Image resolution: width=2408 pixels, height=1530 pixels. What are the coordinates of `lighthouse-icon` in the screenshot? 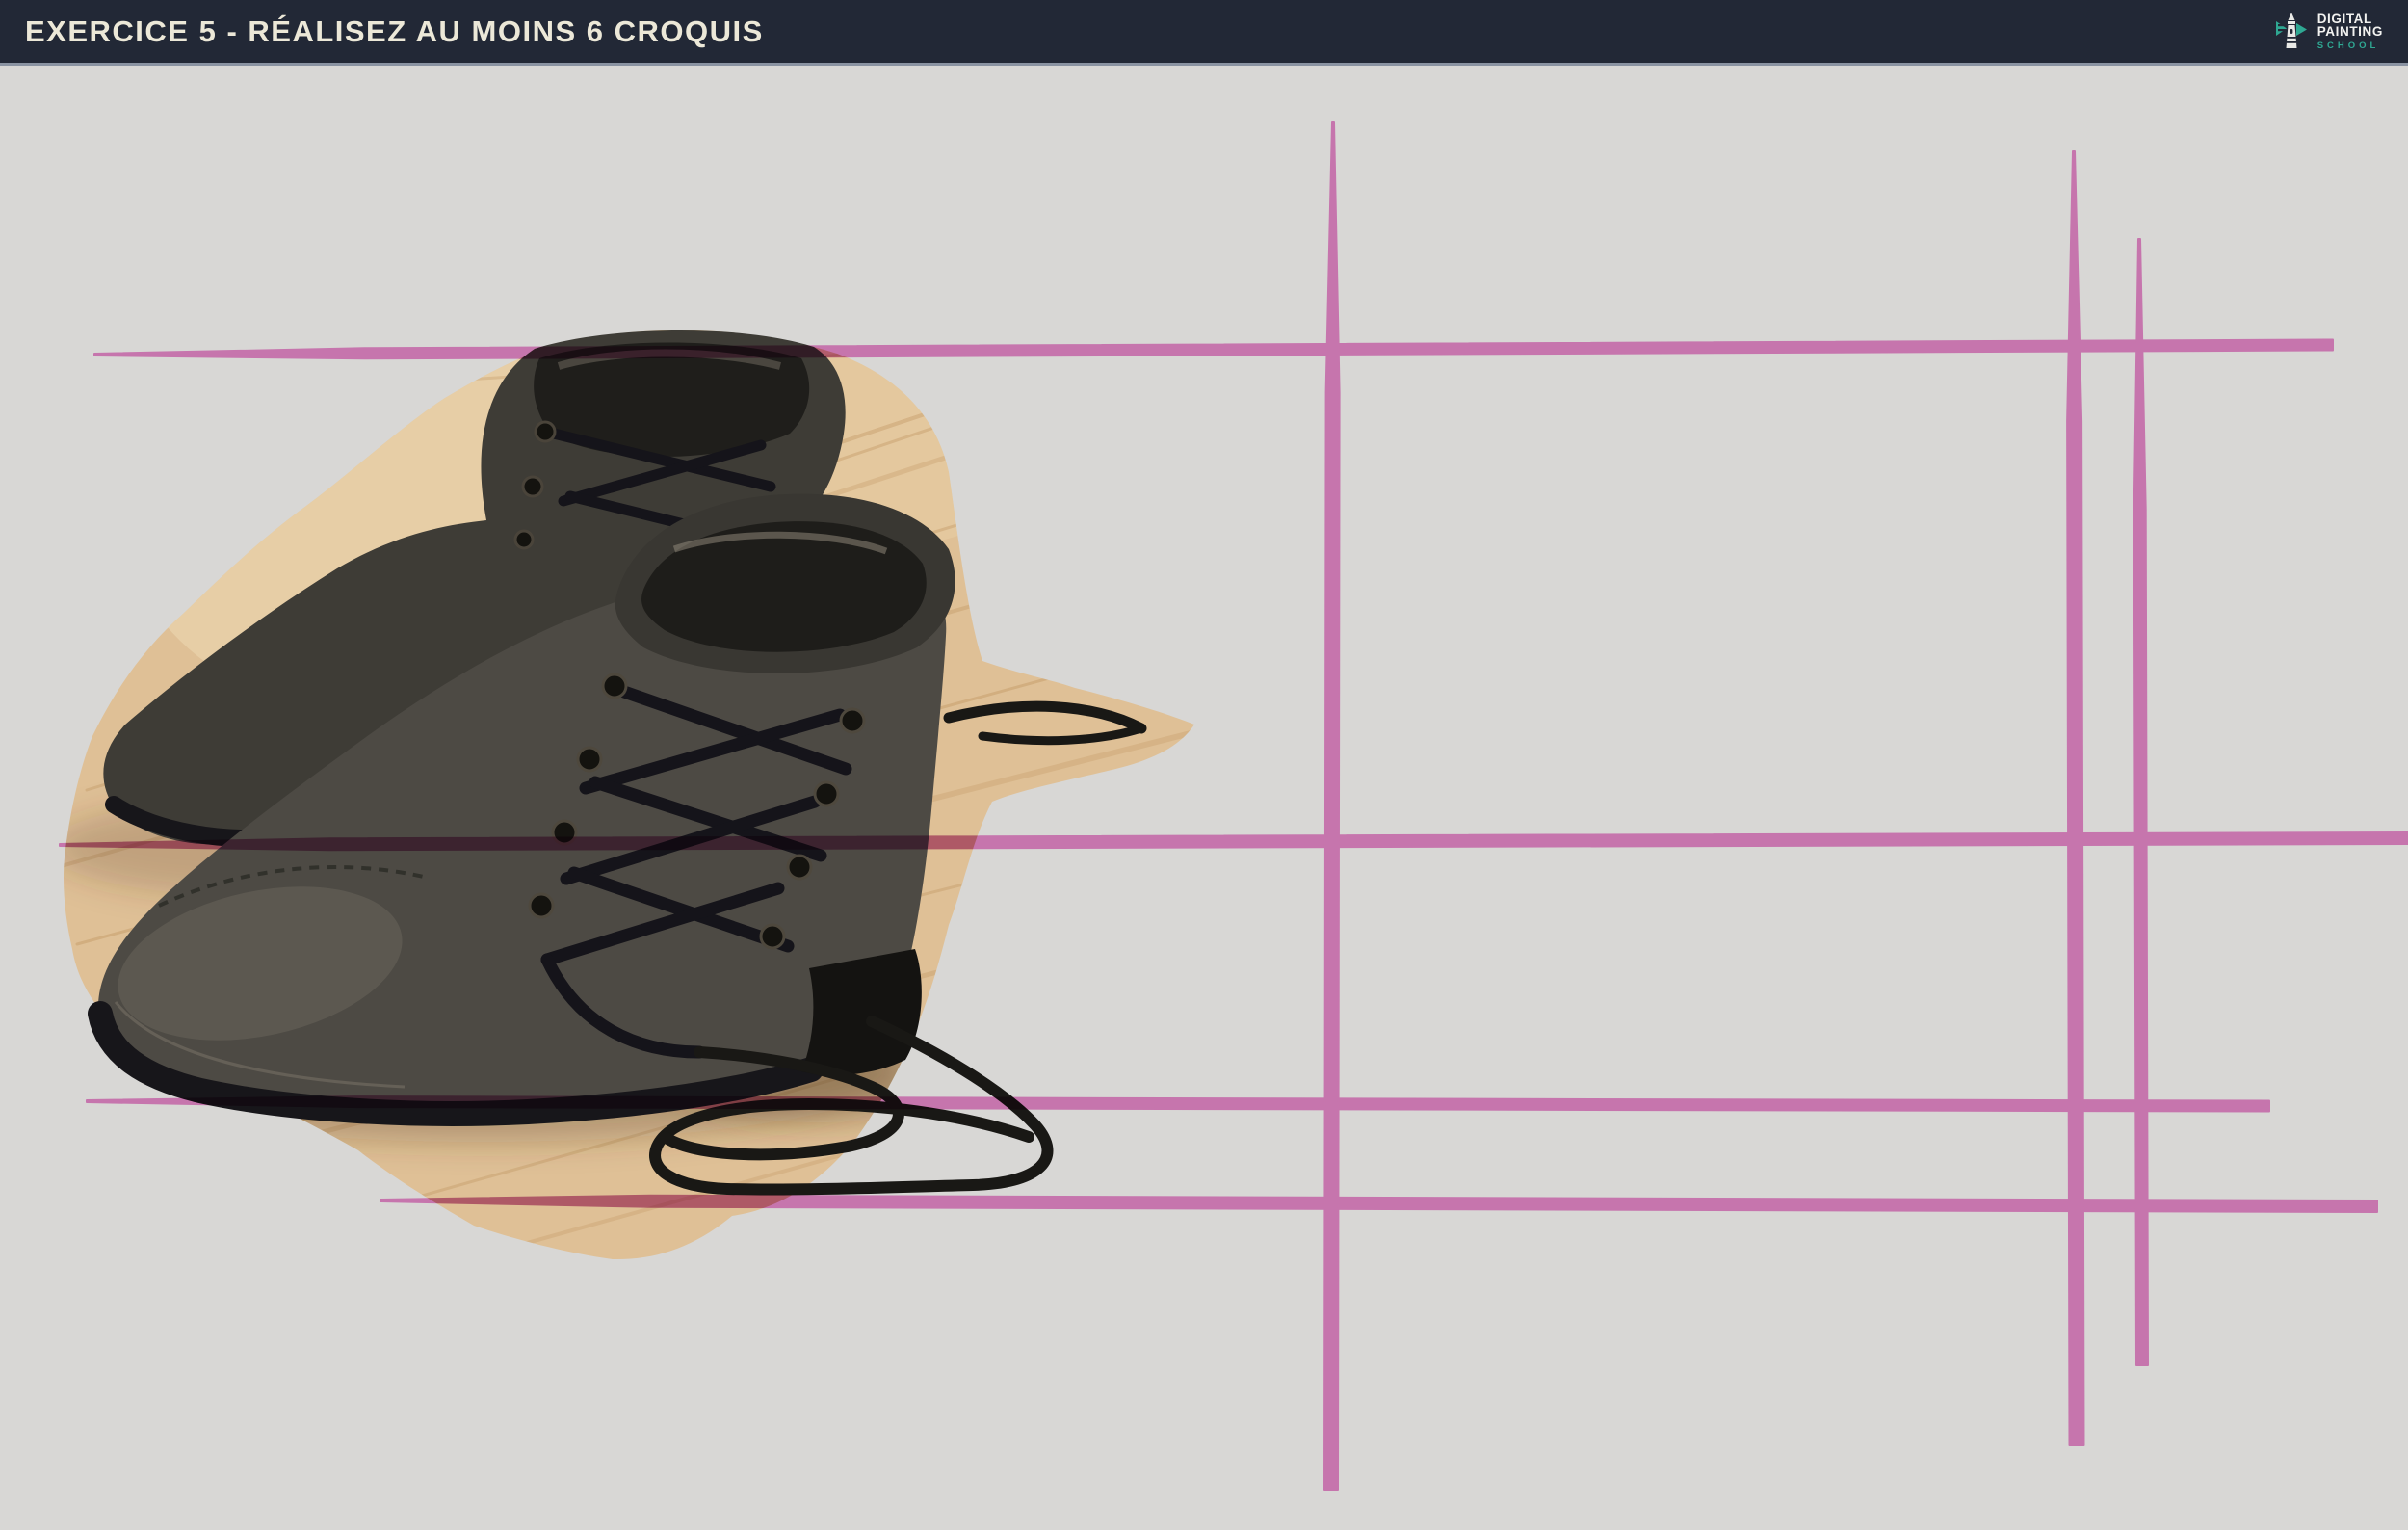 It's located at (2291, 30).